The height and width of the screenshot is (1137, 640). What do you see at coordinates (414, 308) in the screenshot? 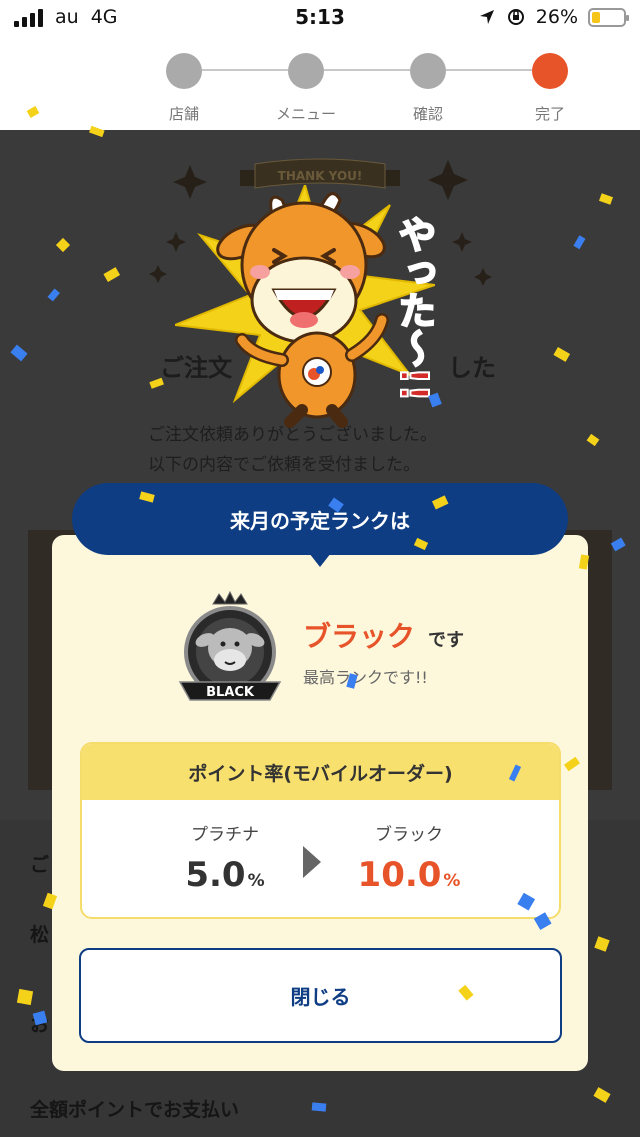
I see `exclamation-text: やった〜!!` at bounding box center [414, 308].